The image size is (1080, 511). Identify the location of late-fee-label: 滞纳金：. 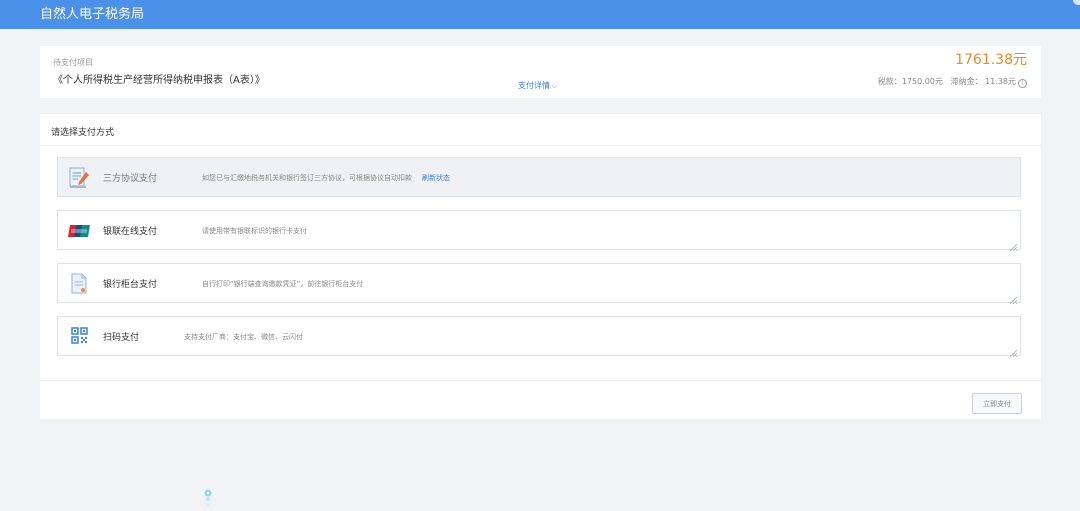
(966, 81).